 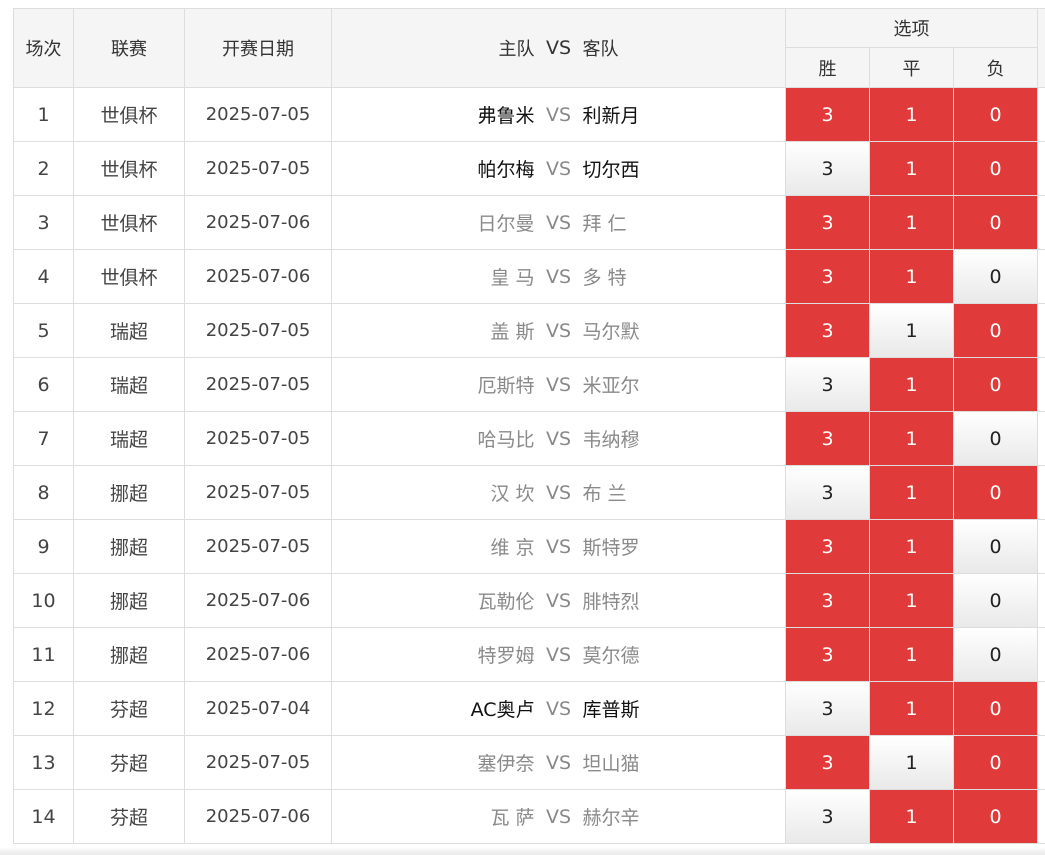 I want to click on league-cell: 瑞超, so click(x=129, y=438).